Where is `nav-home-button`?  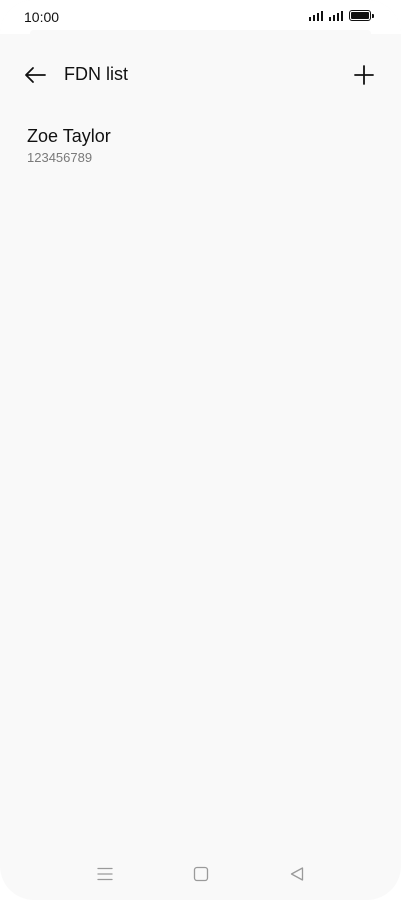 nav-home-button is located at coordinates (201, 874).